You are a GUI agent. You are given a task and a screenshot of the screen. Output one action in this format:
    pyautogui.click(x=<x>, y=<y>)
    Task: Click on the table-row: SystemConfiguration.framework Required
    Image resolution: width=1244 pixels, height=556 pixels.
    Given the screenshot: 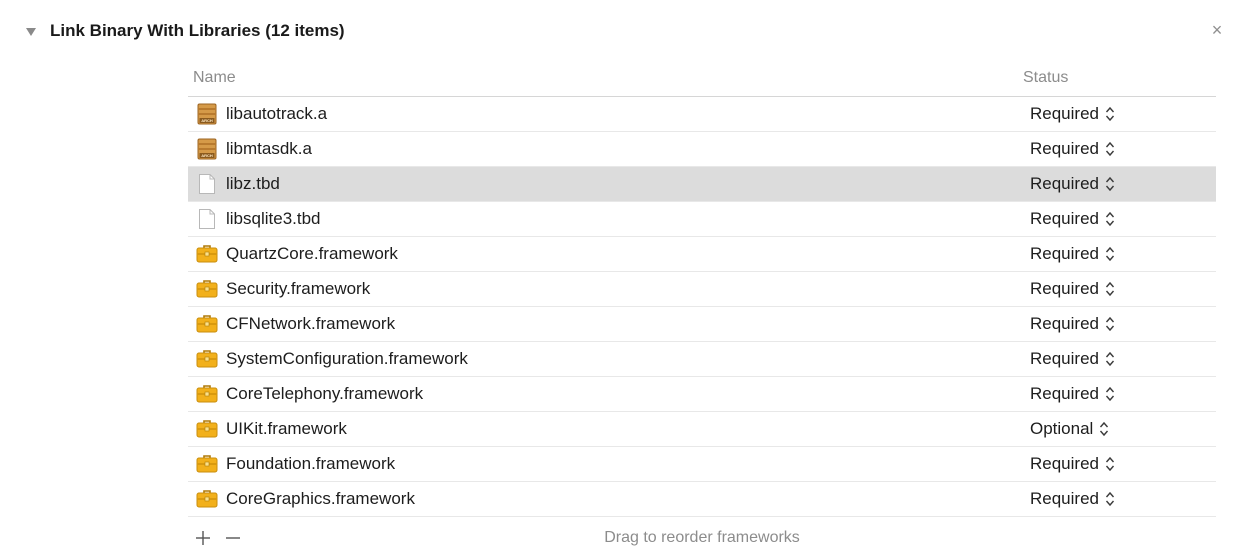 What is the action you would take?
    pyautogui.click(x=702, y=359)
    